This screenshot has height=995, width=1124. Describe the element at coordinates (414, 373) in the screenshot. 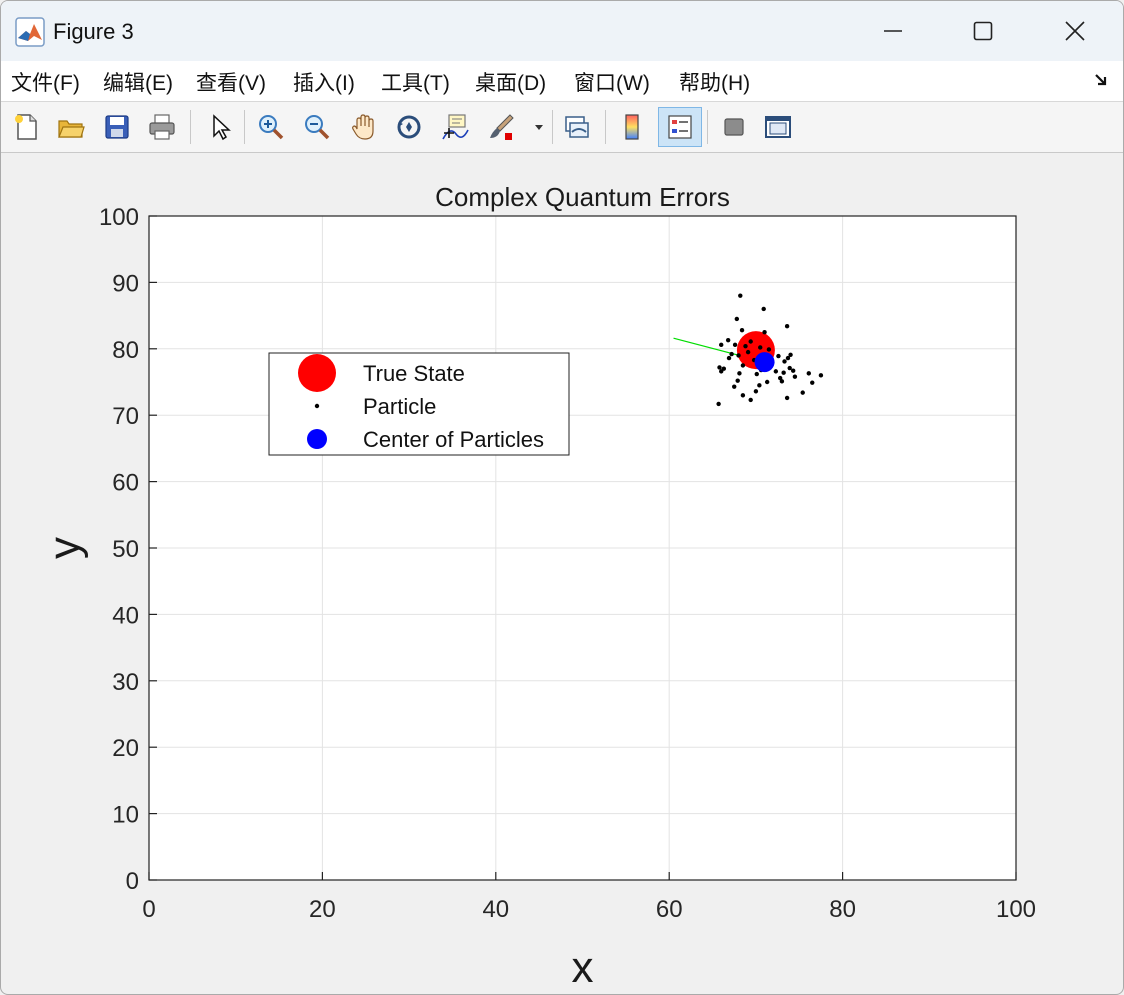

I see `legend-entry-label: True State` at that location.